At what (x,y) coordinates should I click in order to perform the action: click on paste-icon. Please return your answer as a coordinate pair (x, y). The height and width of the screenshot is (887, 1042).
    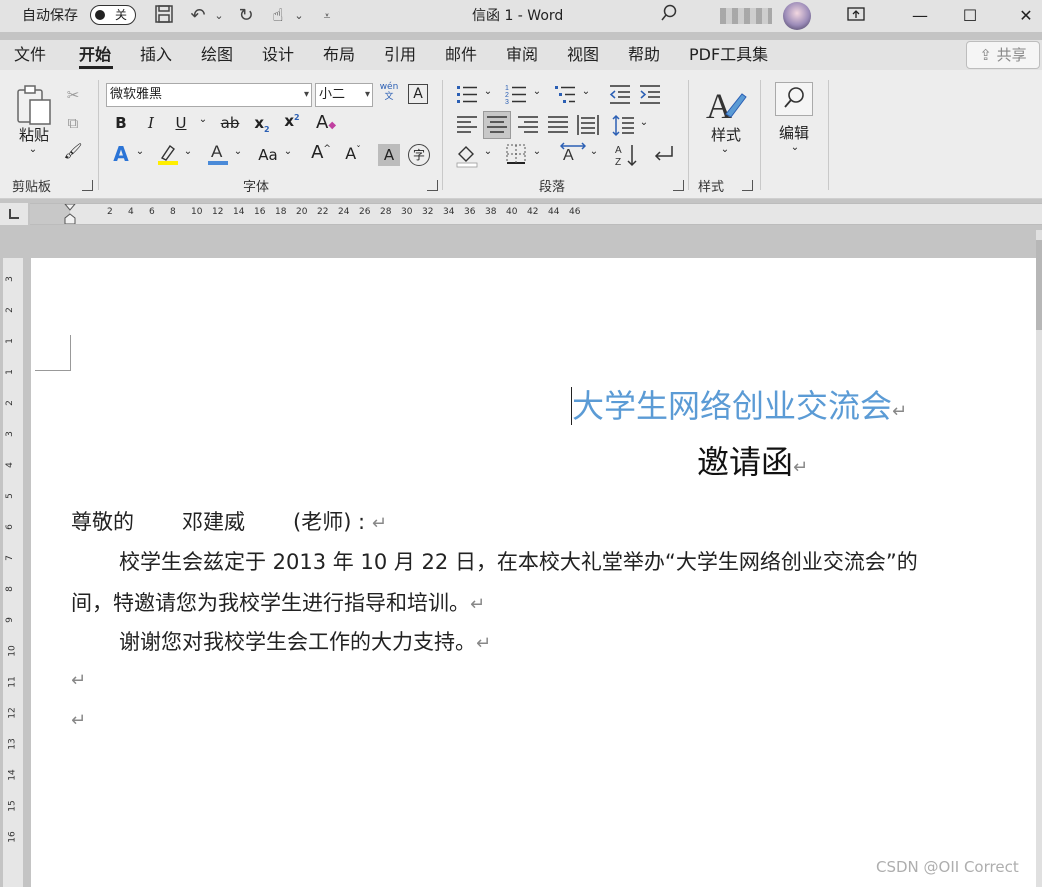
    Looking at the image, I should click on (34, 106).